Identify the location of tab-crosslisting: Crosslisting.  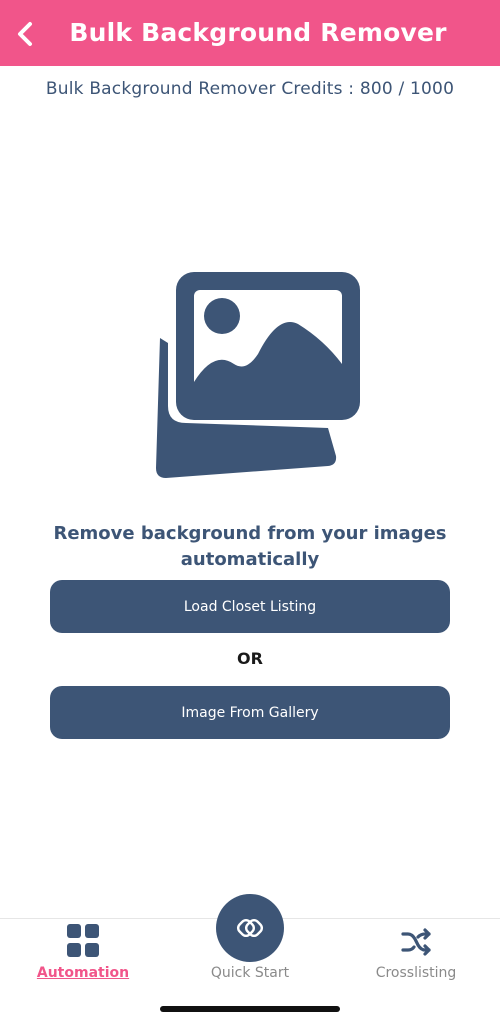
(416, 971).